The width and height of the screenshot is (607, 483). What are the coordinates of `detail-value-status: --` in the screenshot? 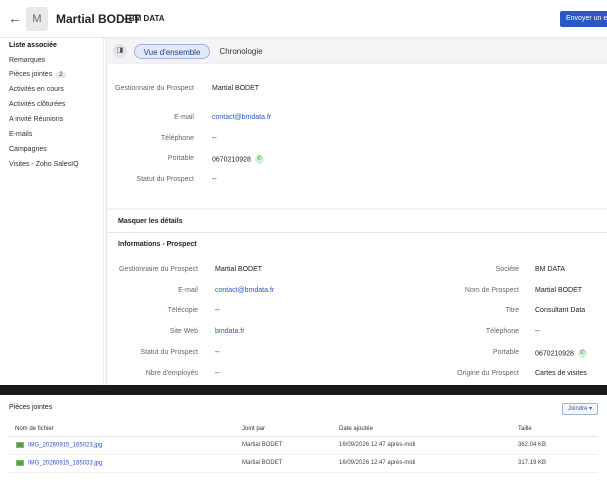 It's located at (217, 352).